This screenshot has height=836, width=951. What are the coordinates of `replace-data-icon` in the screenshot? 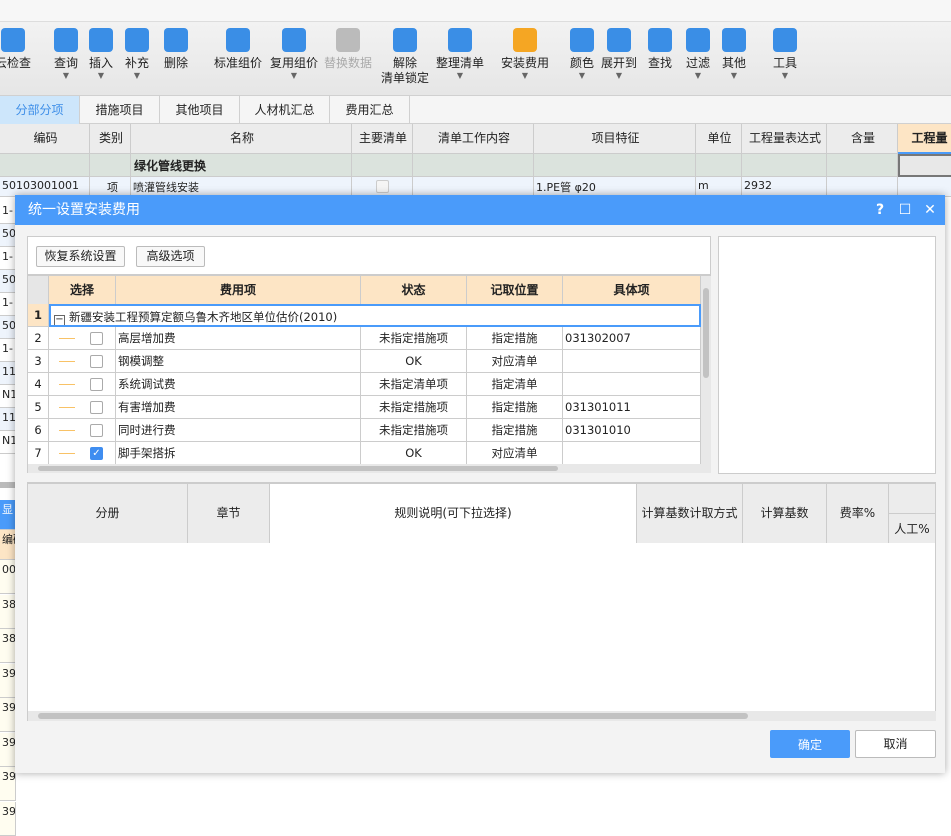 It's located at (348, 40).